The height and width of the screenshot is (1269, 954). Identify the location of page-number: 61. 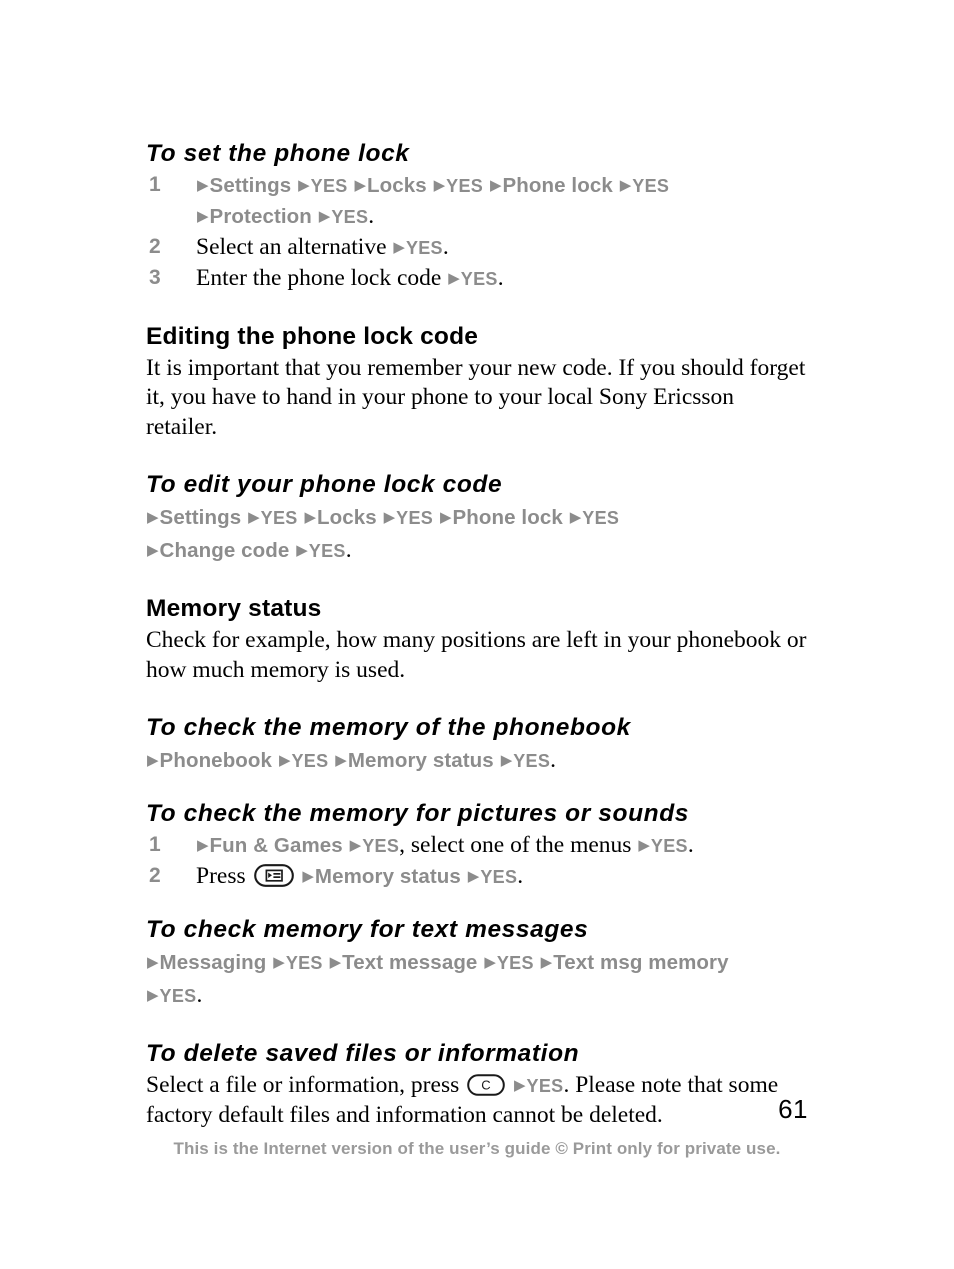
(793, 1109).